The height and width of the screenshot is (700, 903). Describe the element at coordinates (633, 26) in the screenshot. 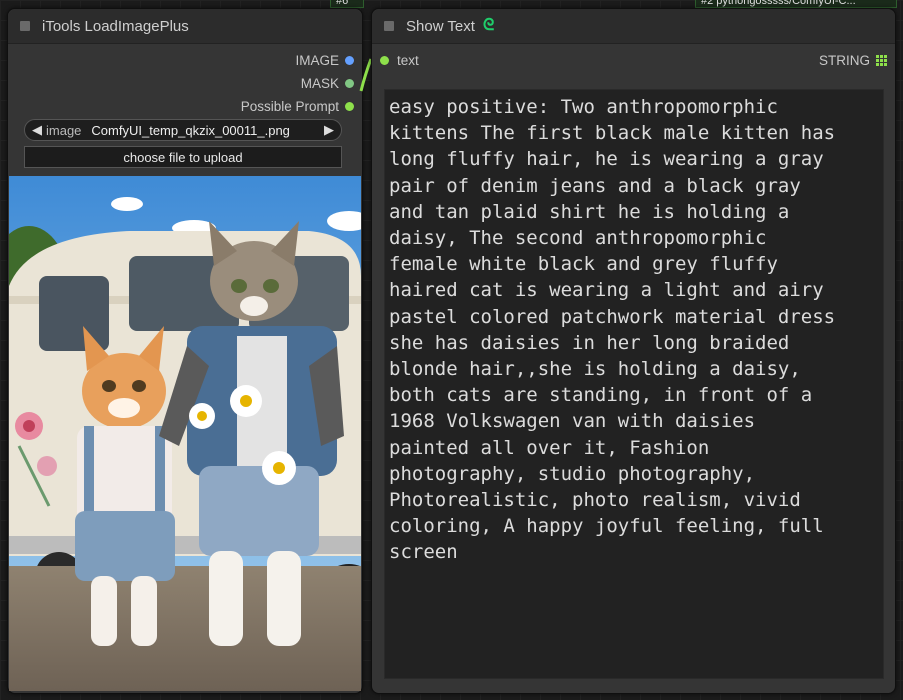

I see `node-title-bar: Show Text ᘓ` at that location.